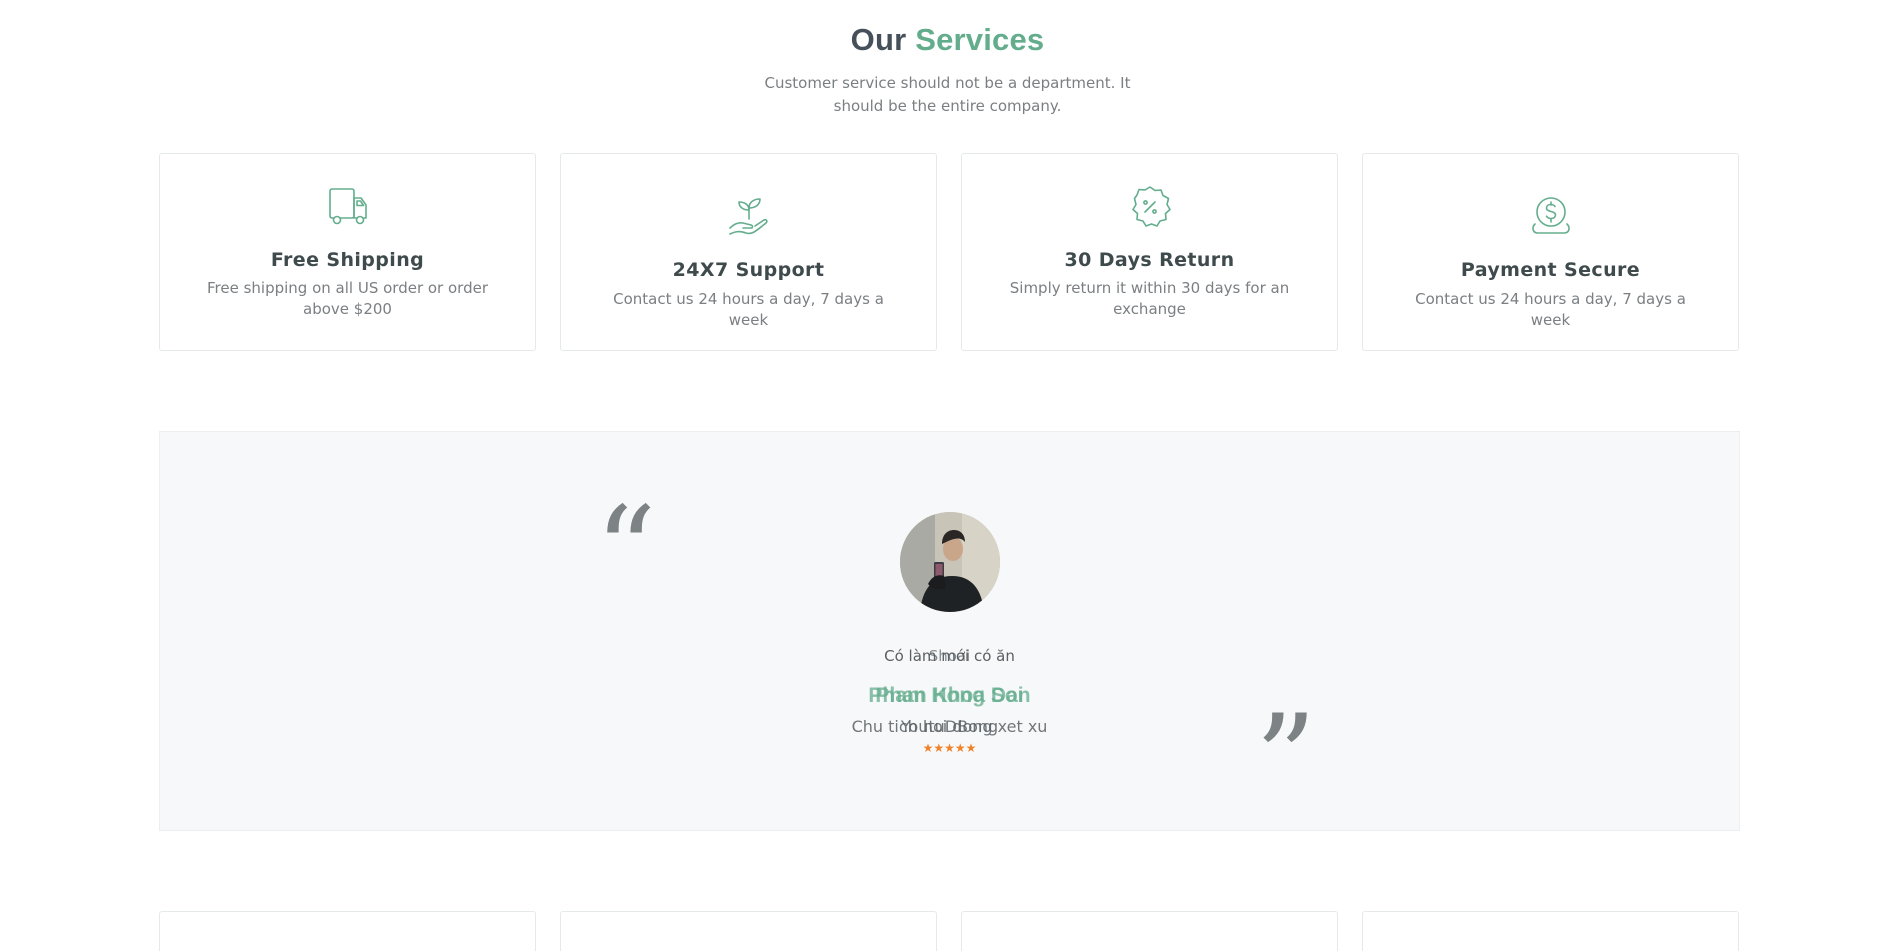  What do you see at coordinates (348, 207) in the screenshot?
I see `truck-icon` at bounding box center [348, 207].